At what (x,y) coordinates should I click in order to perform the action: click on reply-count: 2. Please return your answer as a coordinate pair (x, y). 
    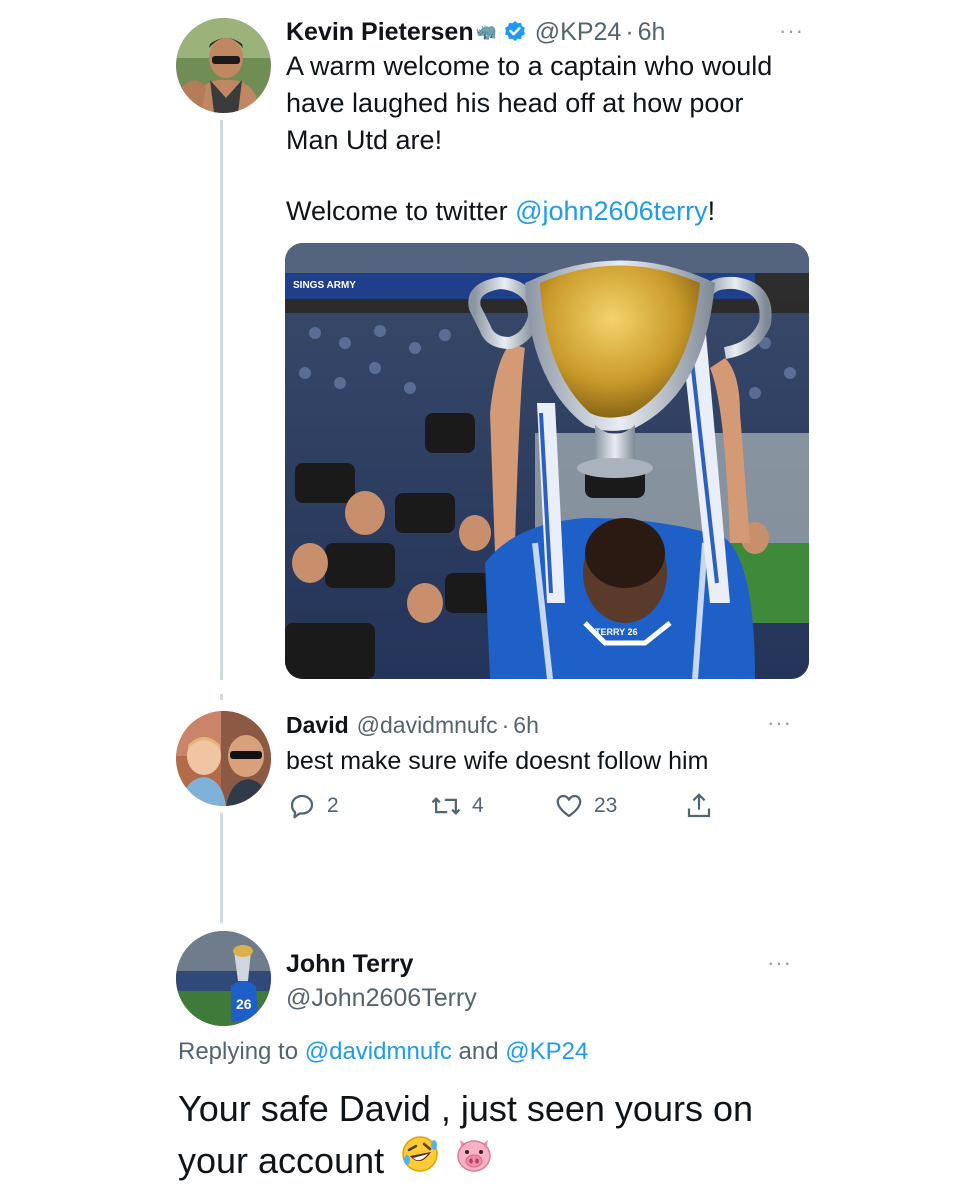
    Looking at the image, I should click on (333, 805).